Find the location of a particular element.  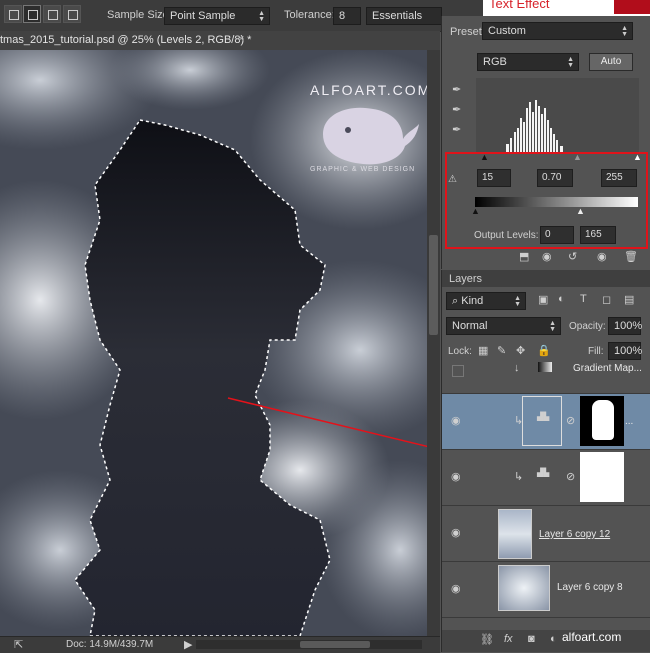

blend-mode-select: Normal ▲ ▼ is located at coordinates (503, 326).